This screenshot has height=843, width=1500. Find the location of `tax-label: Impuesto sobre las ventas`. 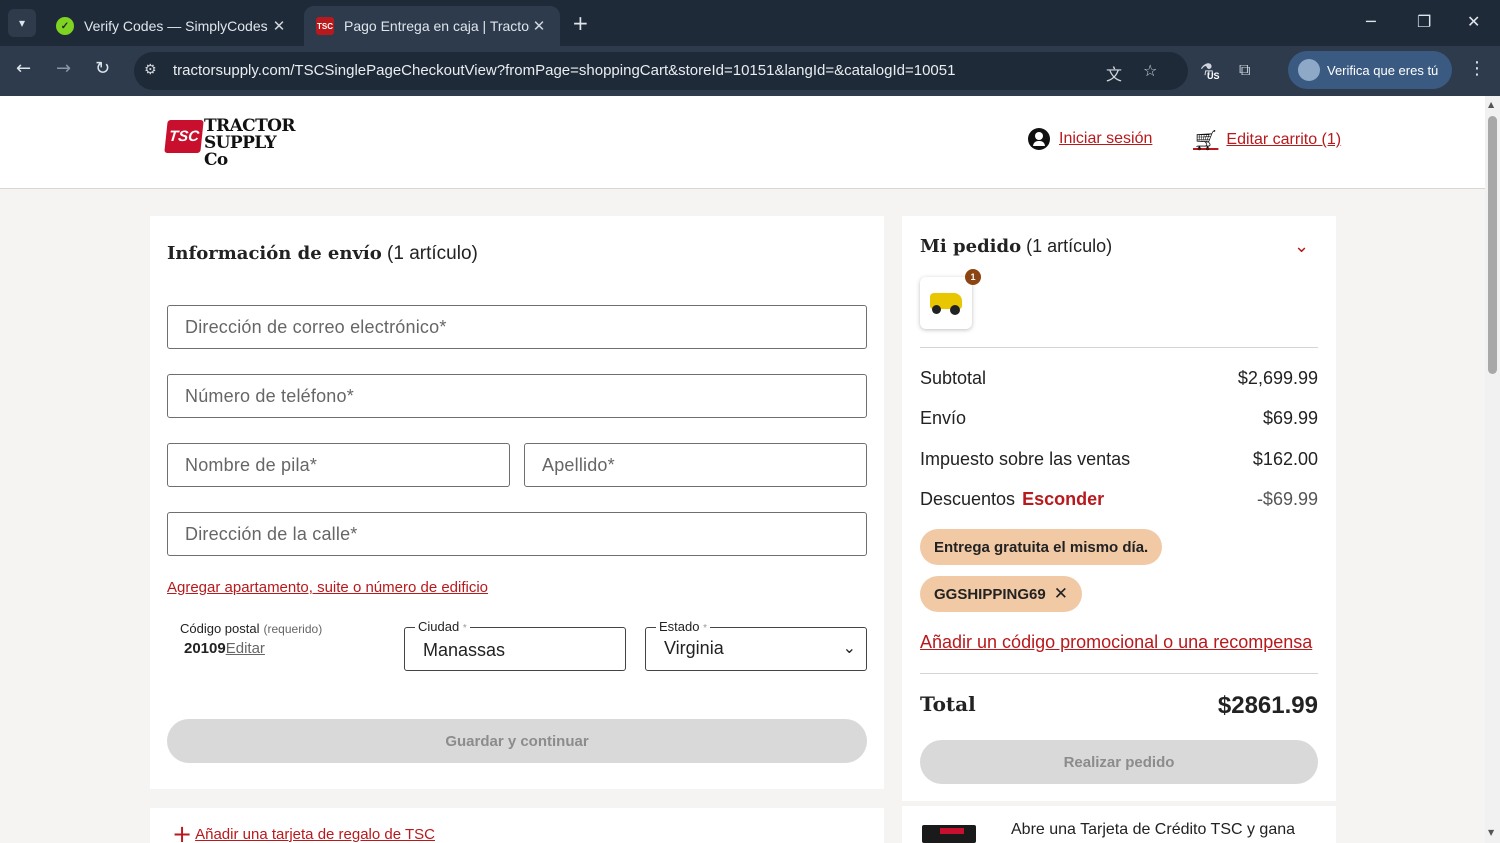

tax-label: Impuesto sobre las ventas is located at coordinates (1025, 459).